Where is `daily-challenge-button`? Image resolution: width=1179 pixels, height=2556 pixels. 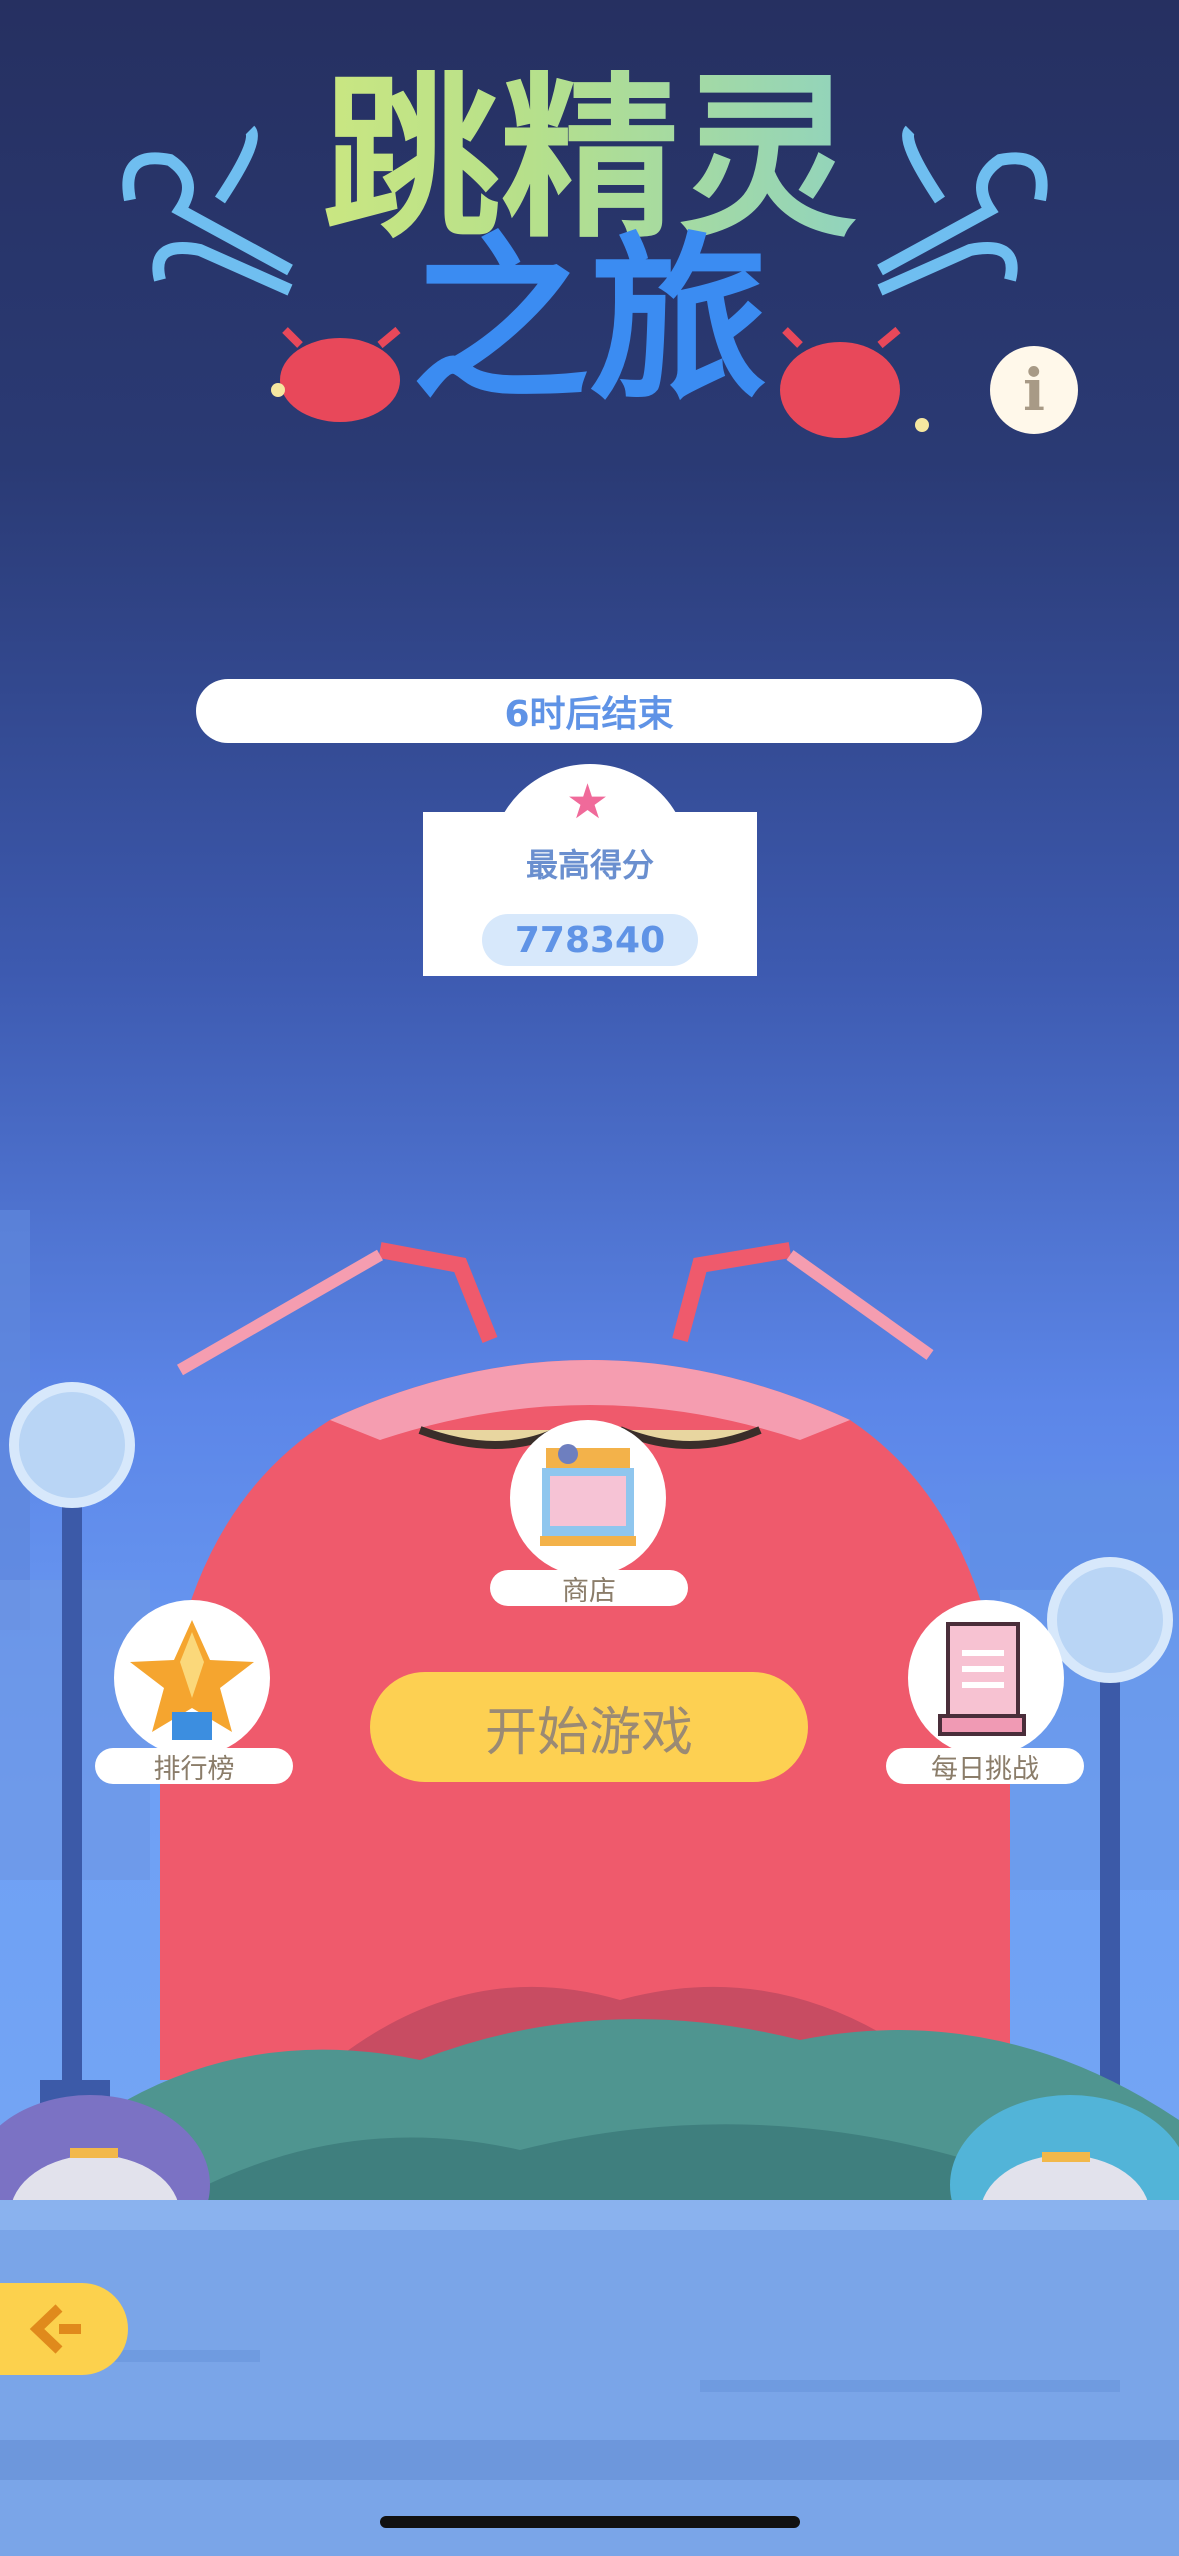
daily-challenge-button is located at coordinates (986, 1678).